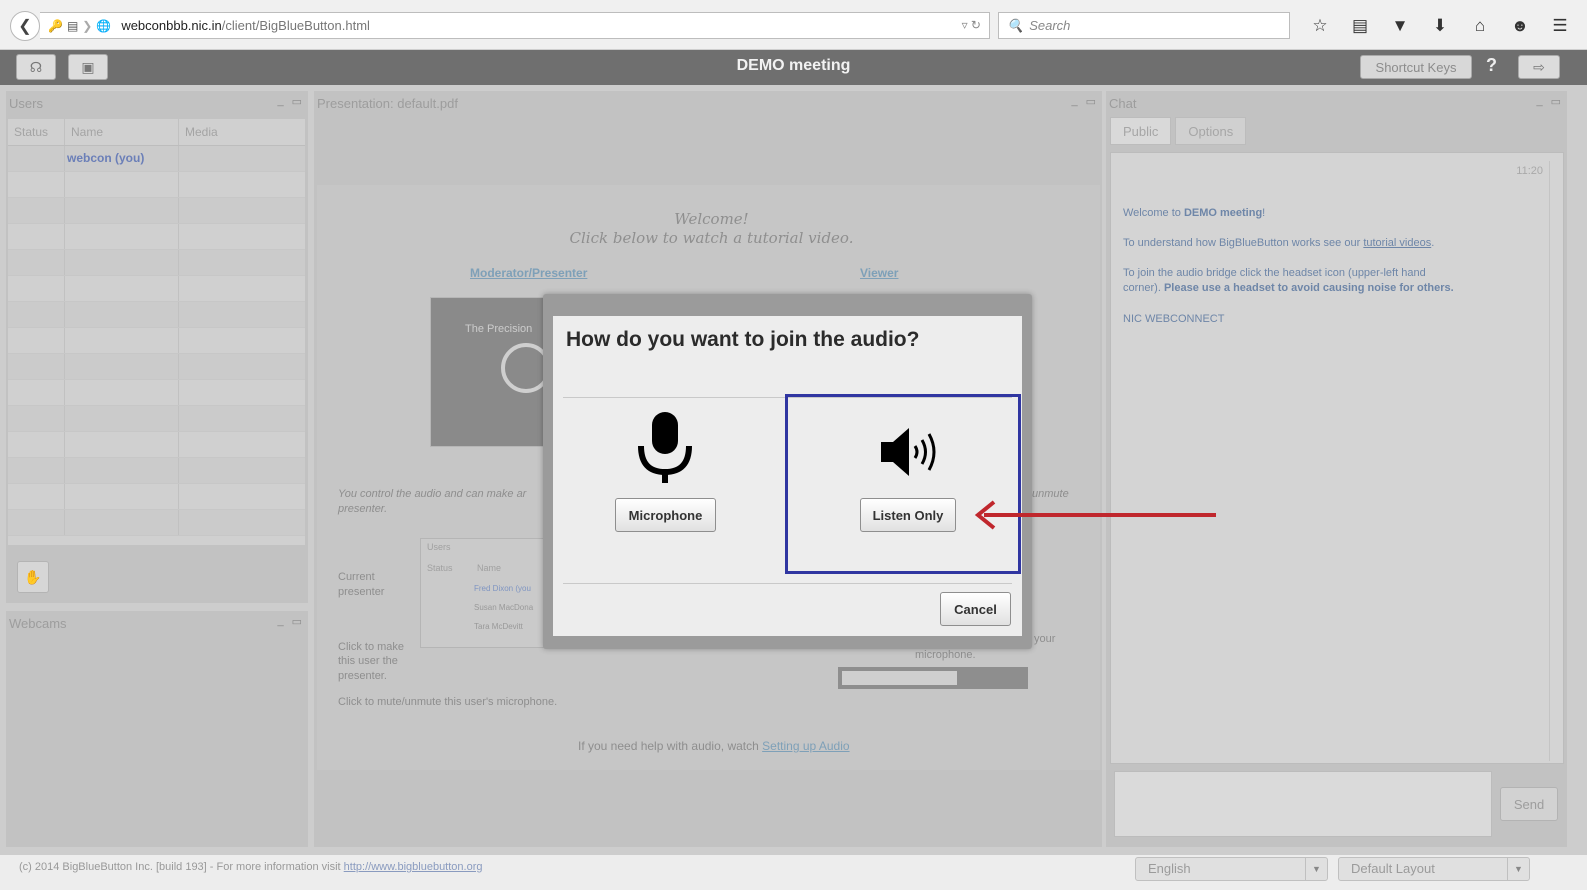  Describe the element at coordinates (711, 238) in the screenshot. I see `slide-tutorial-line: Click below to watch a tutorial video.` at that location.